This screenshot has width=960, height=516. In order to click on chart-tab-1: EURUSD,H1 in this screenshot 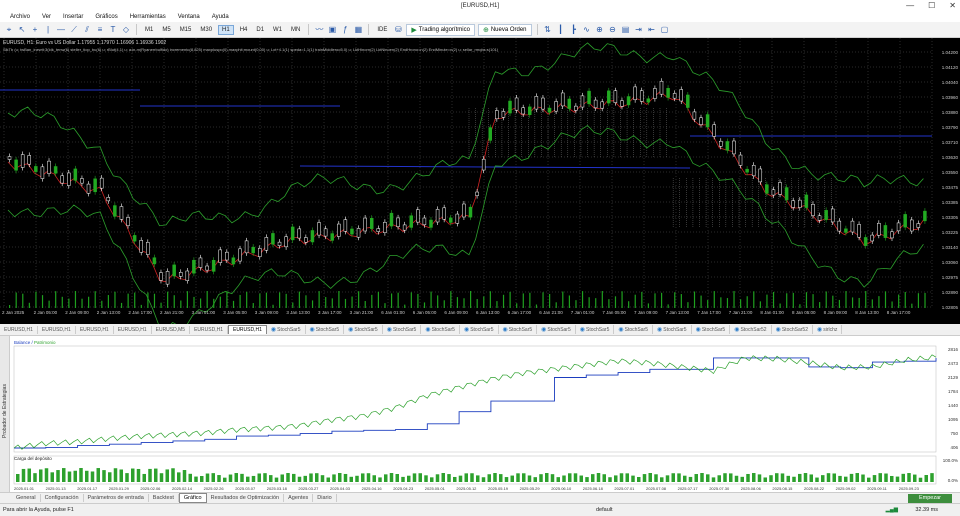, I will do `click(57, 329)`.